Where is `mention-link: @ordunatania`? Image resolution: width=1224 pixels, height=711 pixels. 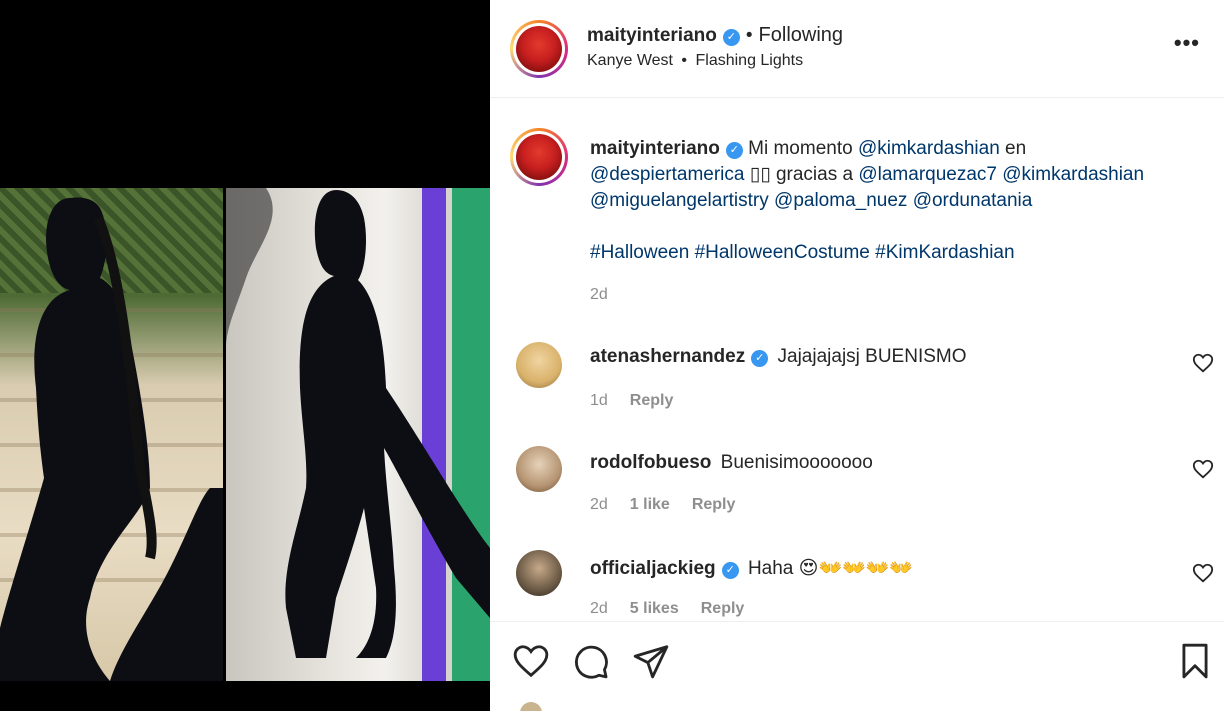 mention-link: @ordunatania is located at coordinates (973, 200).